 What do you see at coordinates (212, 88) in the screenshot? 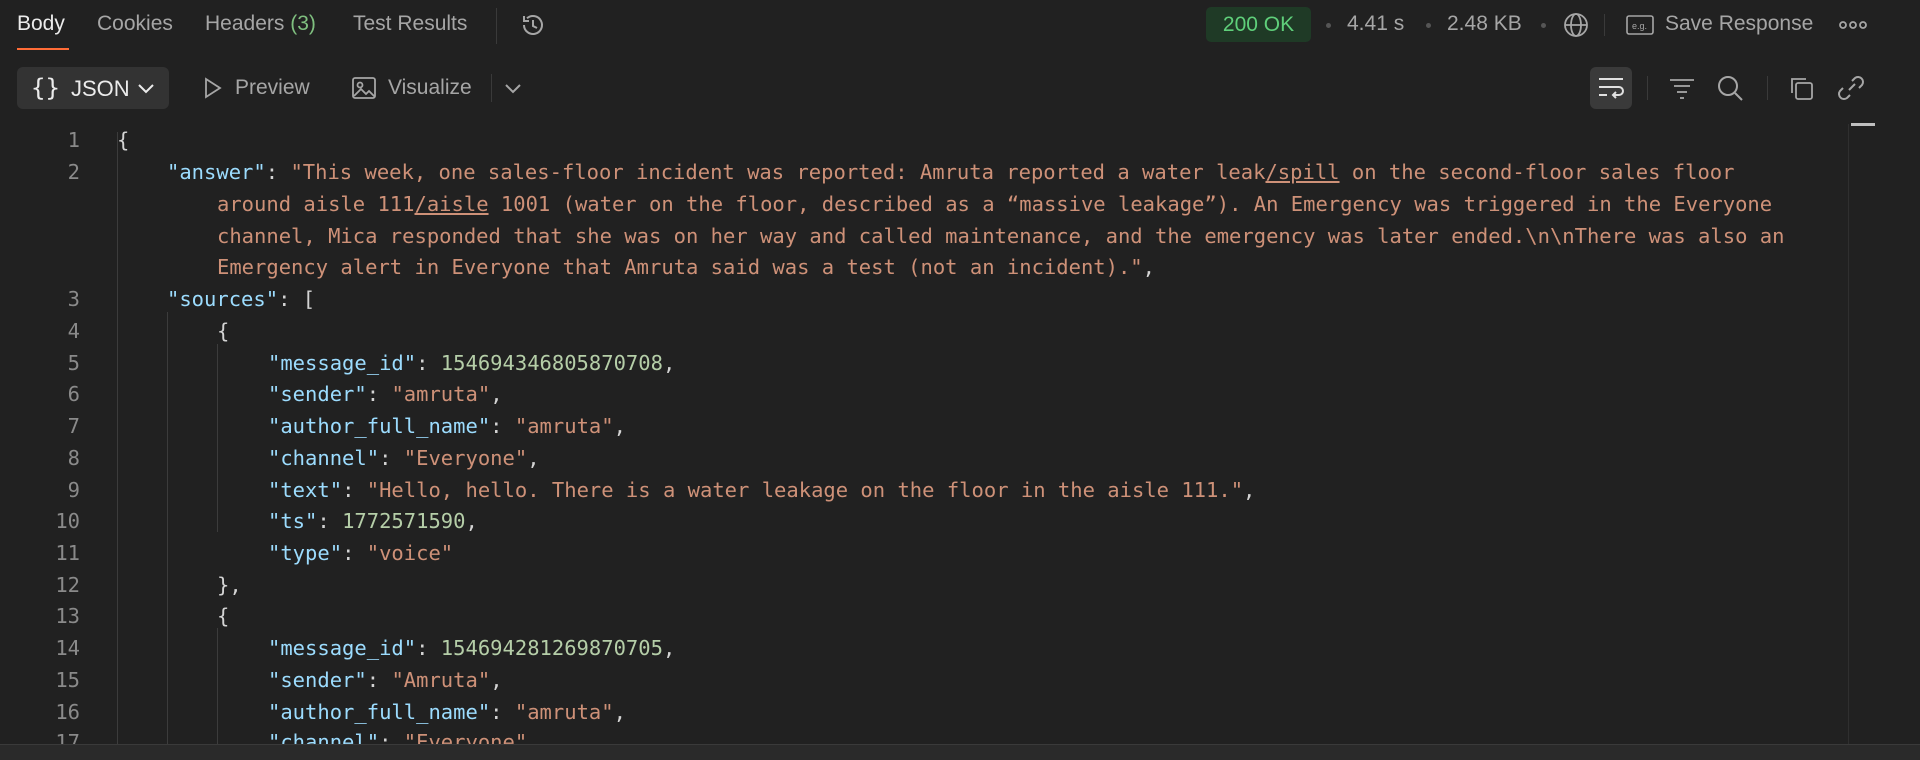
I see `play-icon` at bounding box center [212, 88].